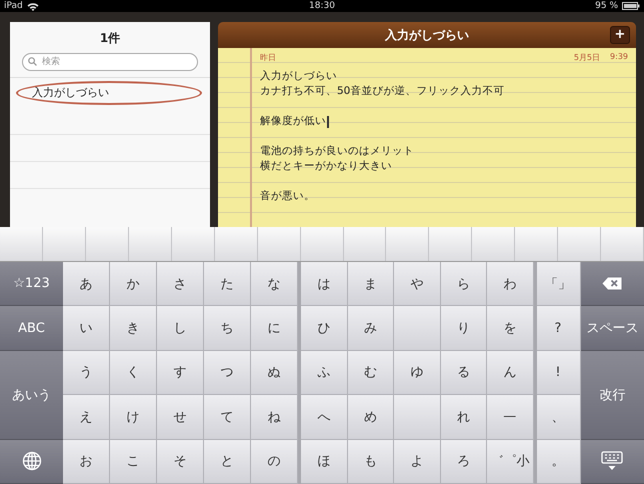  I want to click on kana-key: そ, so click(180, 462).